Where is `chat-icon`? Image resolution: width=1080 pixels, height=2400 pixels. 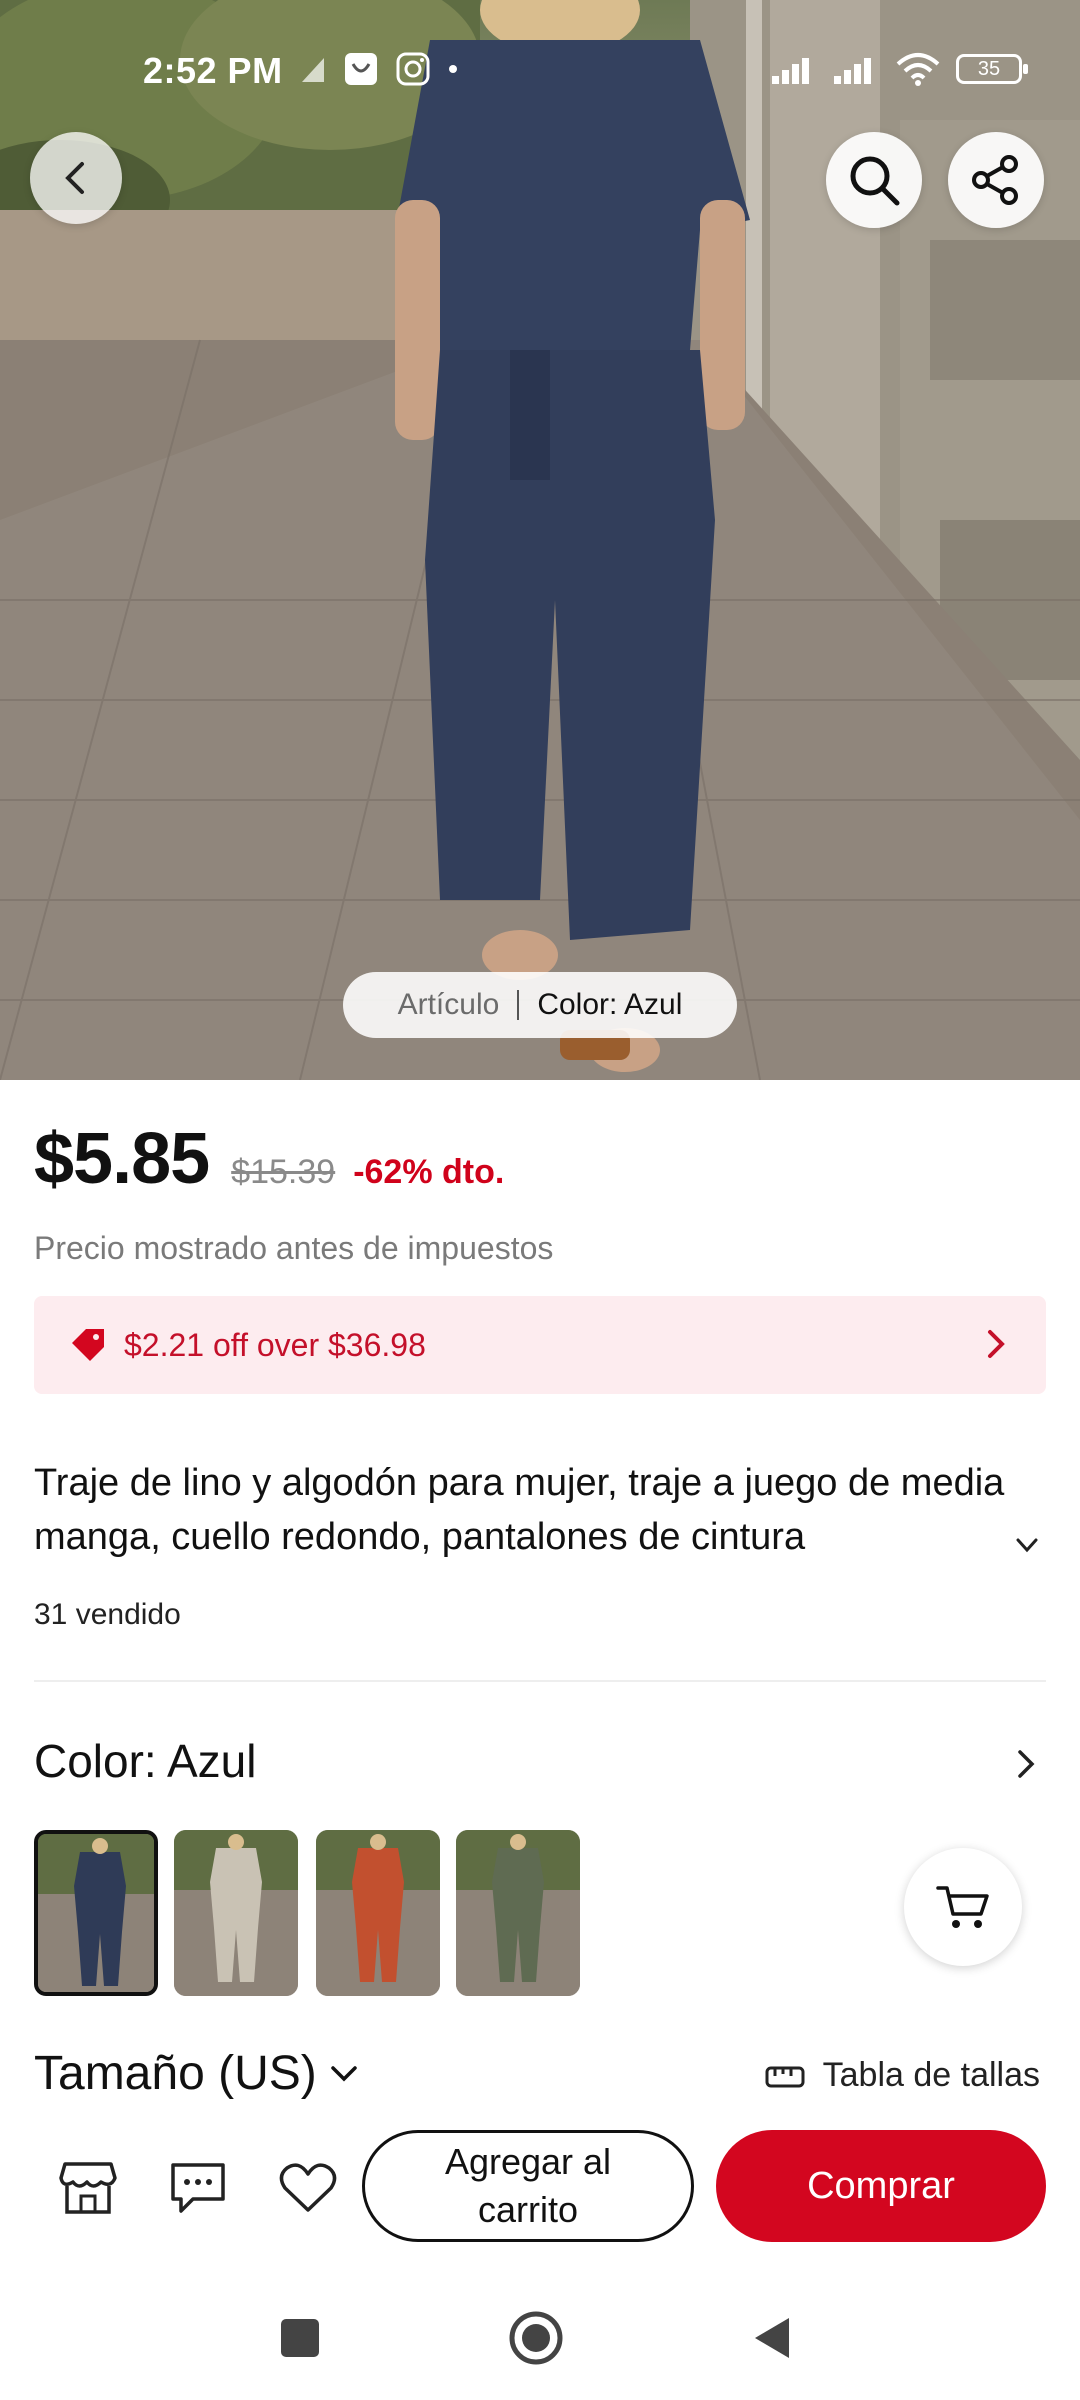
chat-icon is located at coordinates (198, 2188).